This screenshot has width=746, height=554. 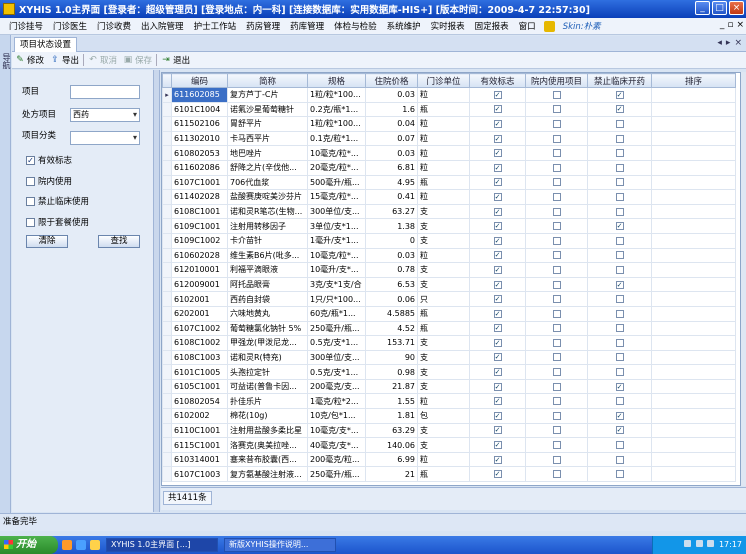 I want to click on restrict-checkbox-row: 限于套餐使用, so click(x=57, y=222).